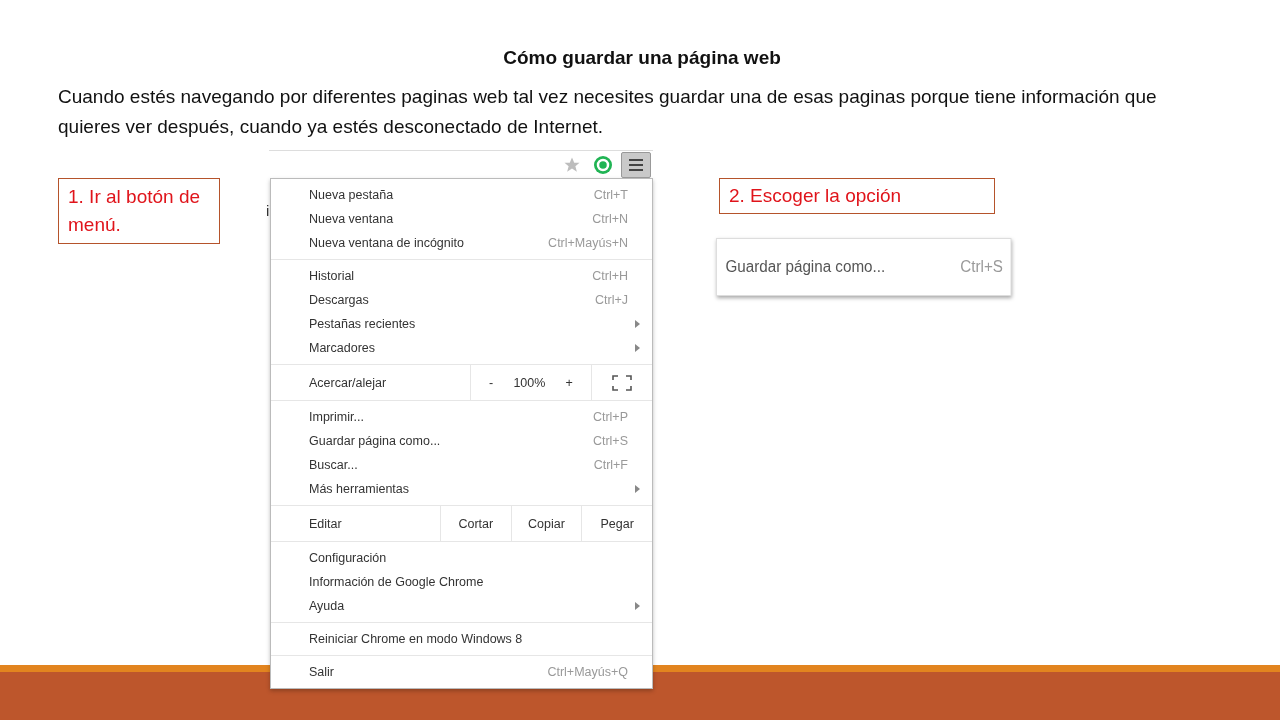  Describe the element at coordinates (603, 164) in the screenshot. I see `extension-icon` at that location.